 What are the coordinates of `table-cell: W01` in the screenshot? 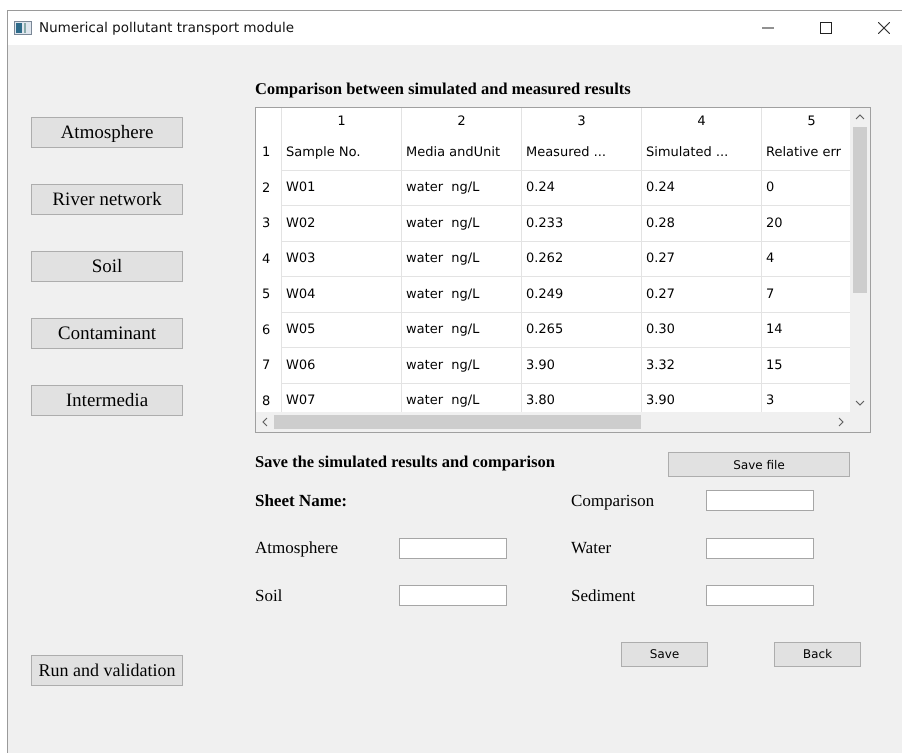 It's located at (342, 188).